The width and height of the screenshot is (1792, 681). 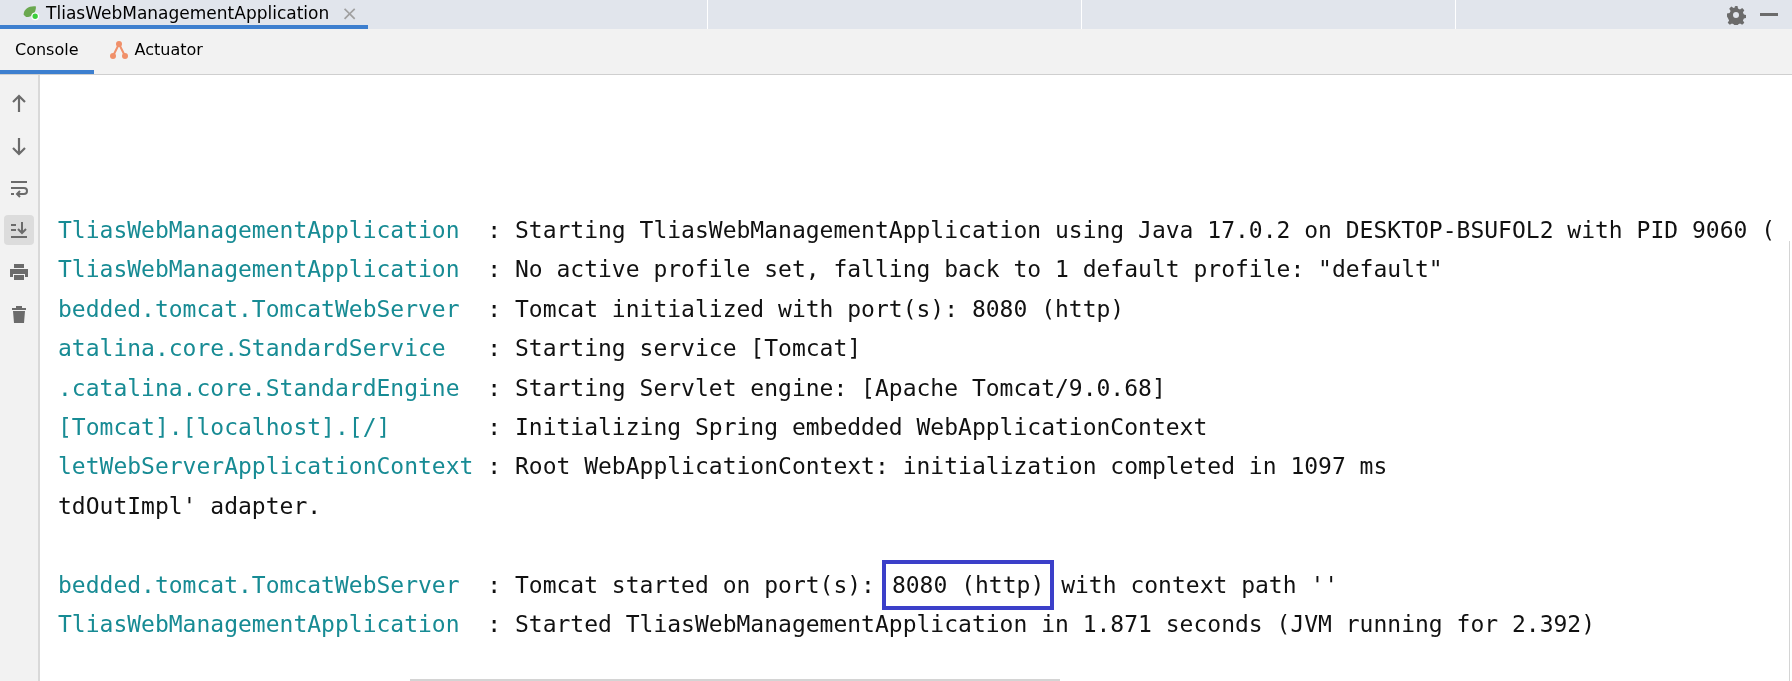 I want to click on log-message: with context path '', so click(x=1200, y=585).